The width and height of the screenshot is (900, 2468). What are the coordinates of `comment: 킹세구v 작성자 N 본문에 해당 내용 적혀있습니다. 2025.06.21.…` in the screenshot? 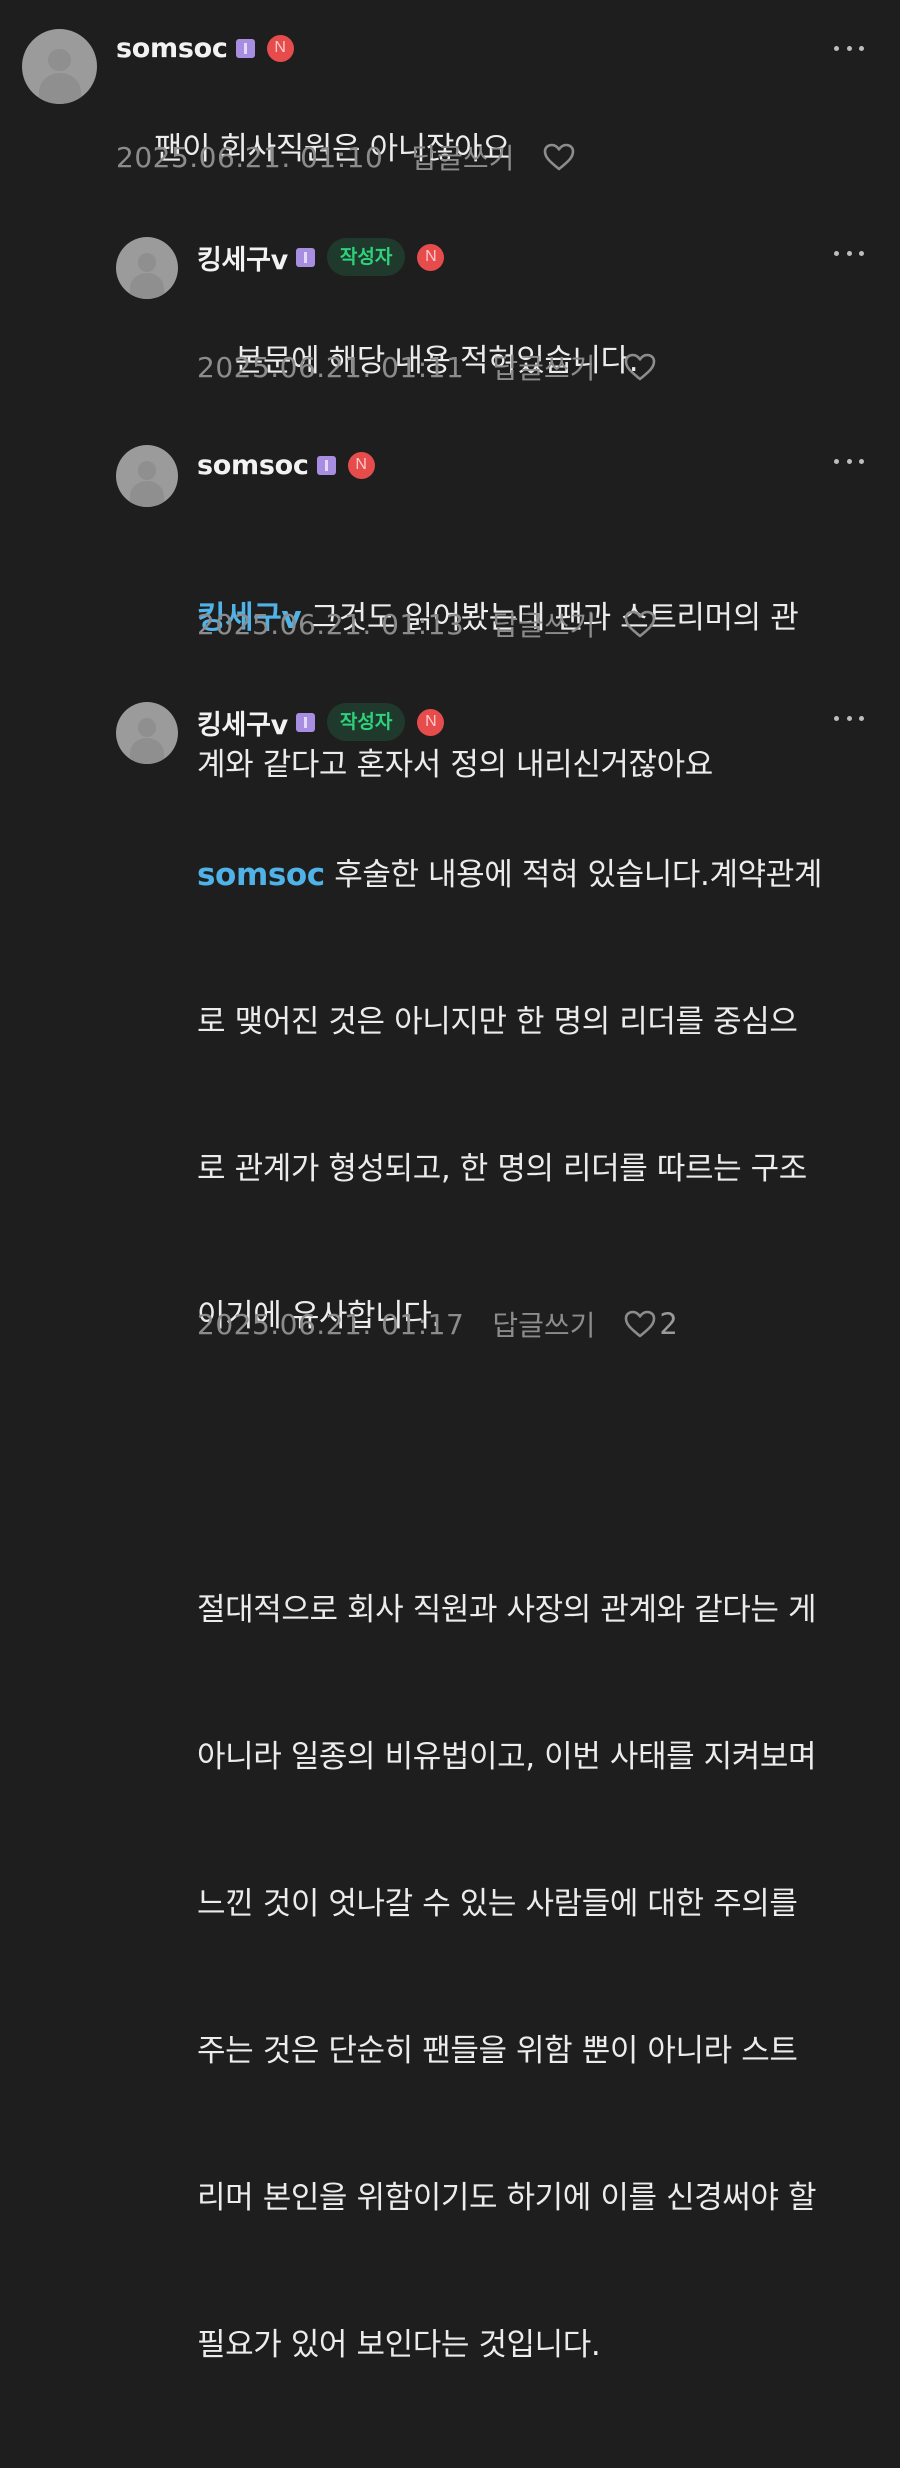 It's located at (450, 305).